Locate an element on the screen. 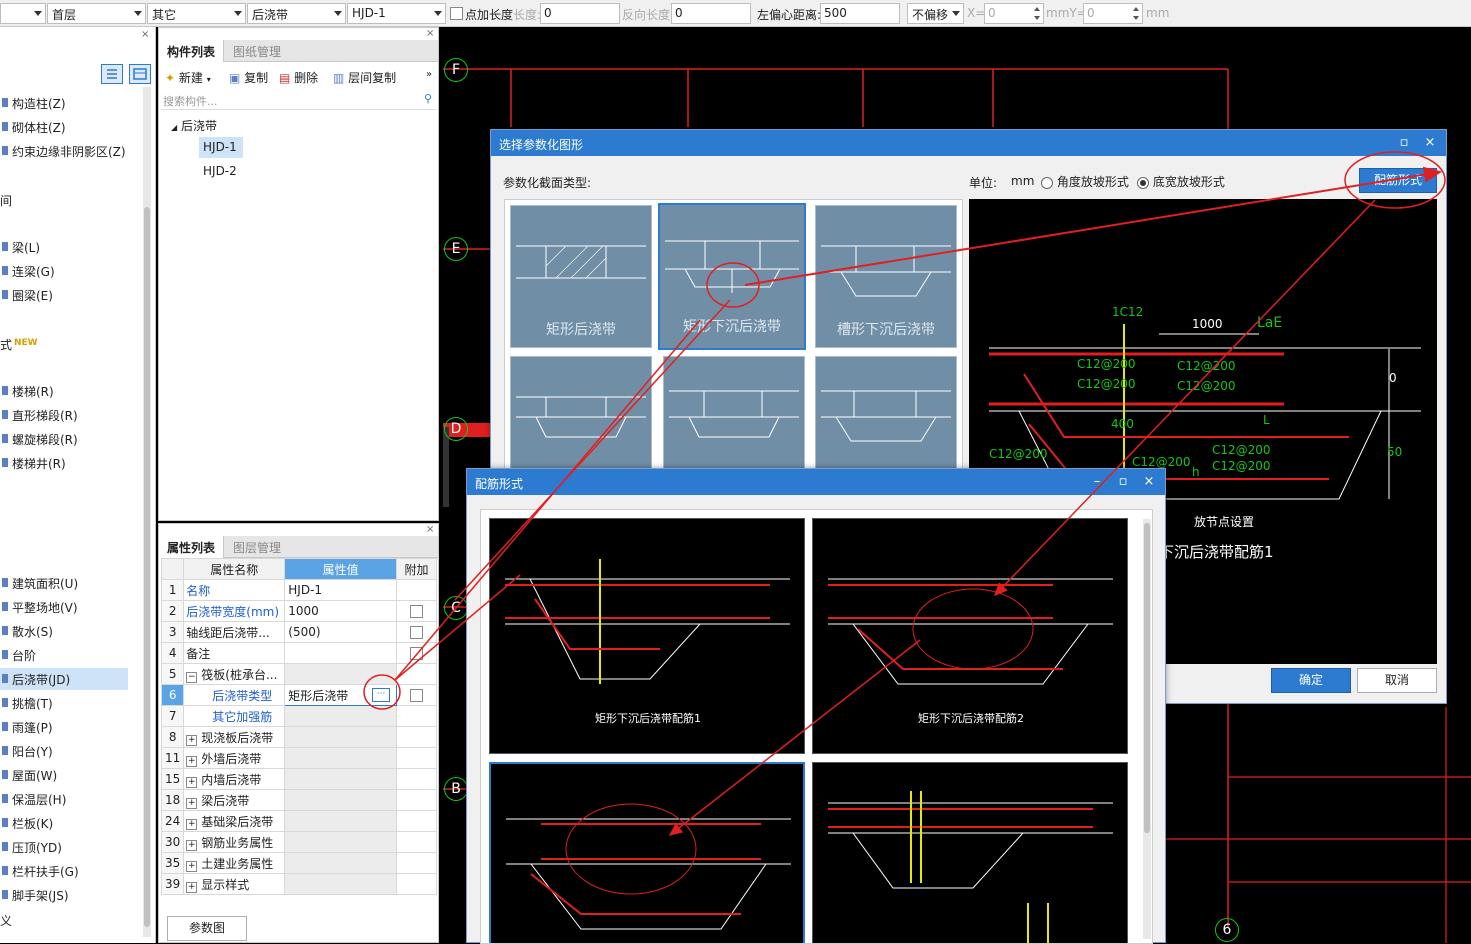 The height and width of the screenshot is (944, 1471). list-view-icon is located at coordinates (112, 74).